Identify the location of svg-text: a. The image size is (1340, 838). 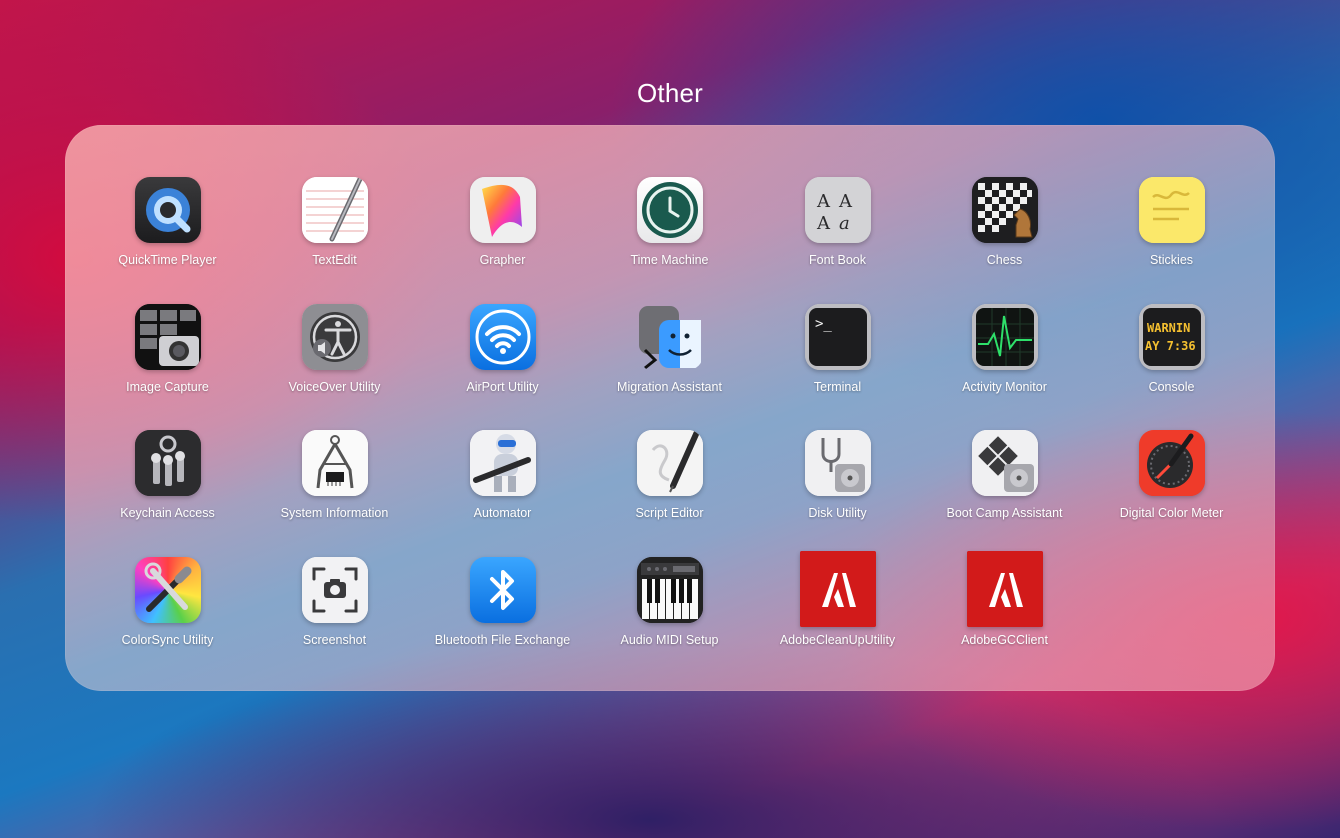
(844, 223).